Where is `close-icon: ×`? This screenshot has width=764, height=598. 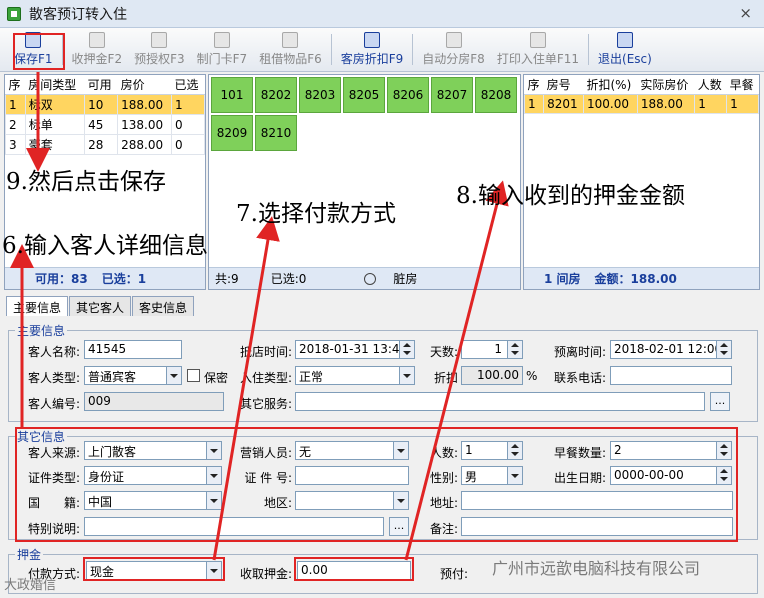 close-icon: × is located at coordinates (745, 13).